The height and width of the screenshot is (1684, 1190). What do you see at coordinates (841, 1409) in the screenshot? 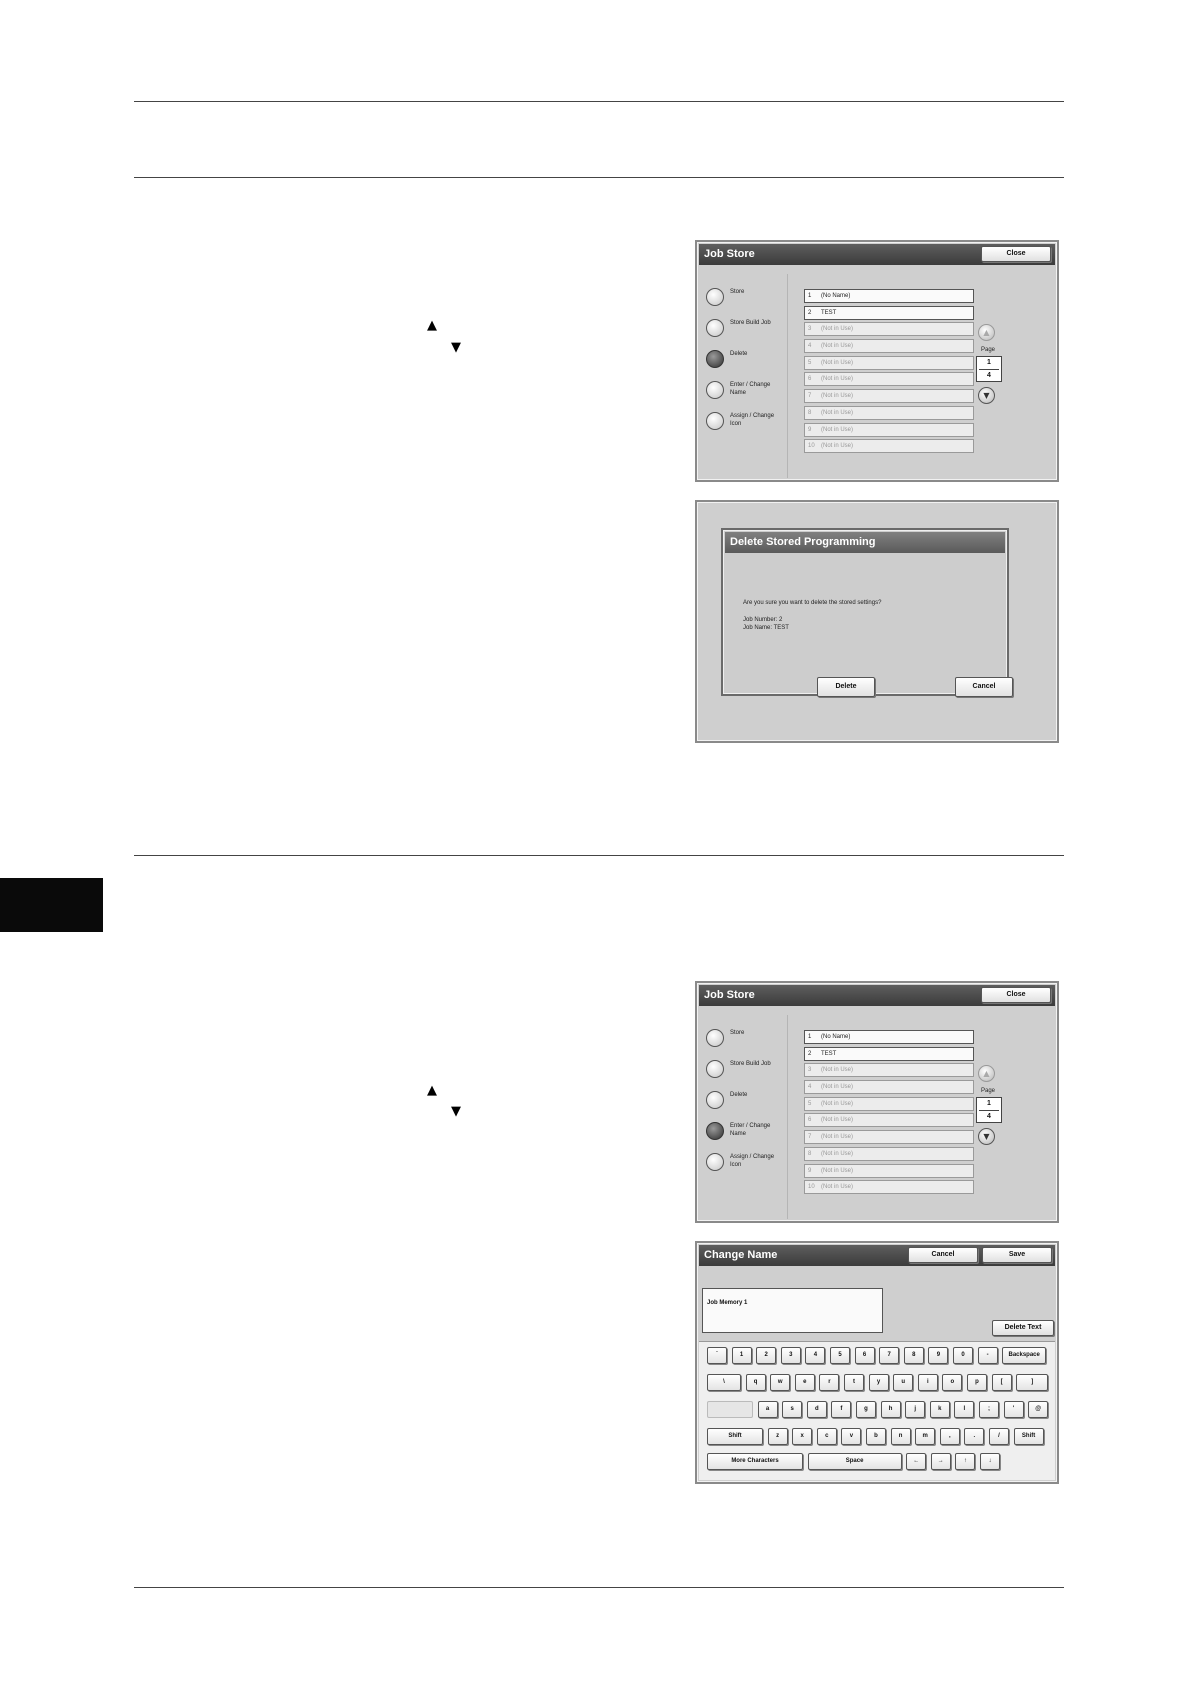
I see `key: f` at bounding box center [841, 1409].